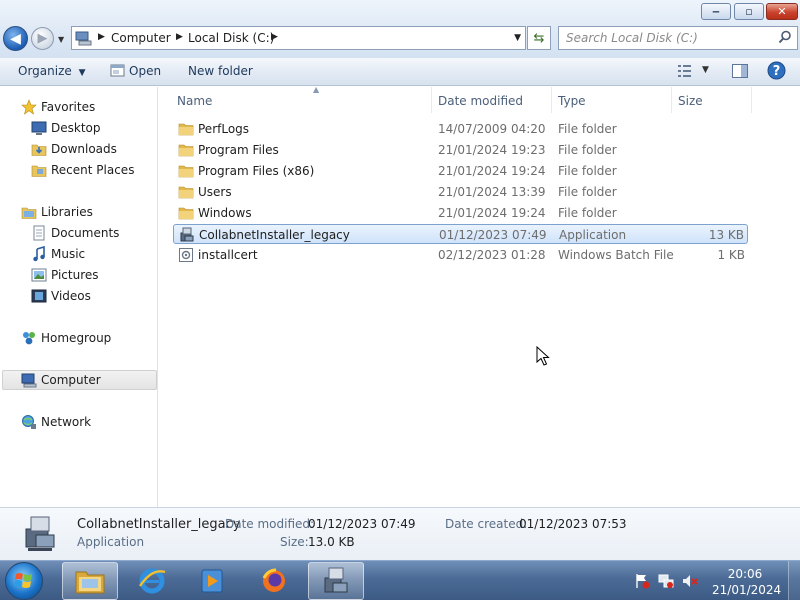 The image size is (800, 600). What do you see at coordinates (39, 275) in the screenshot?
I see `pictures-icon` at bounding box center [39, 275].